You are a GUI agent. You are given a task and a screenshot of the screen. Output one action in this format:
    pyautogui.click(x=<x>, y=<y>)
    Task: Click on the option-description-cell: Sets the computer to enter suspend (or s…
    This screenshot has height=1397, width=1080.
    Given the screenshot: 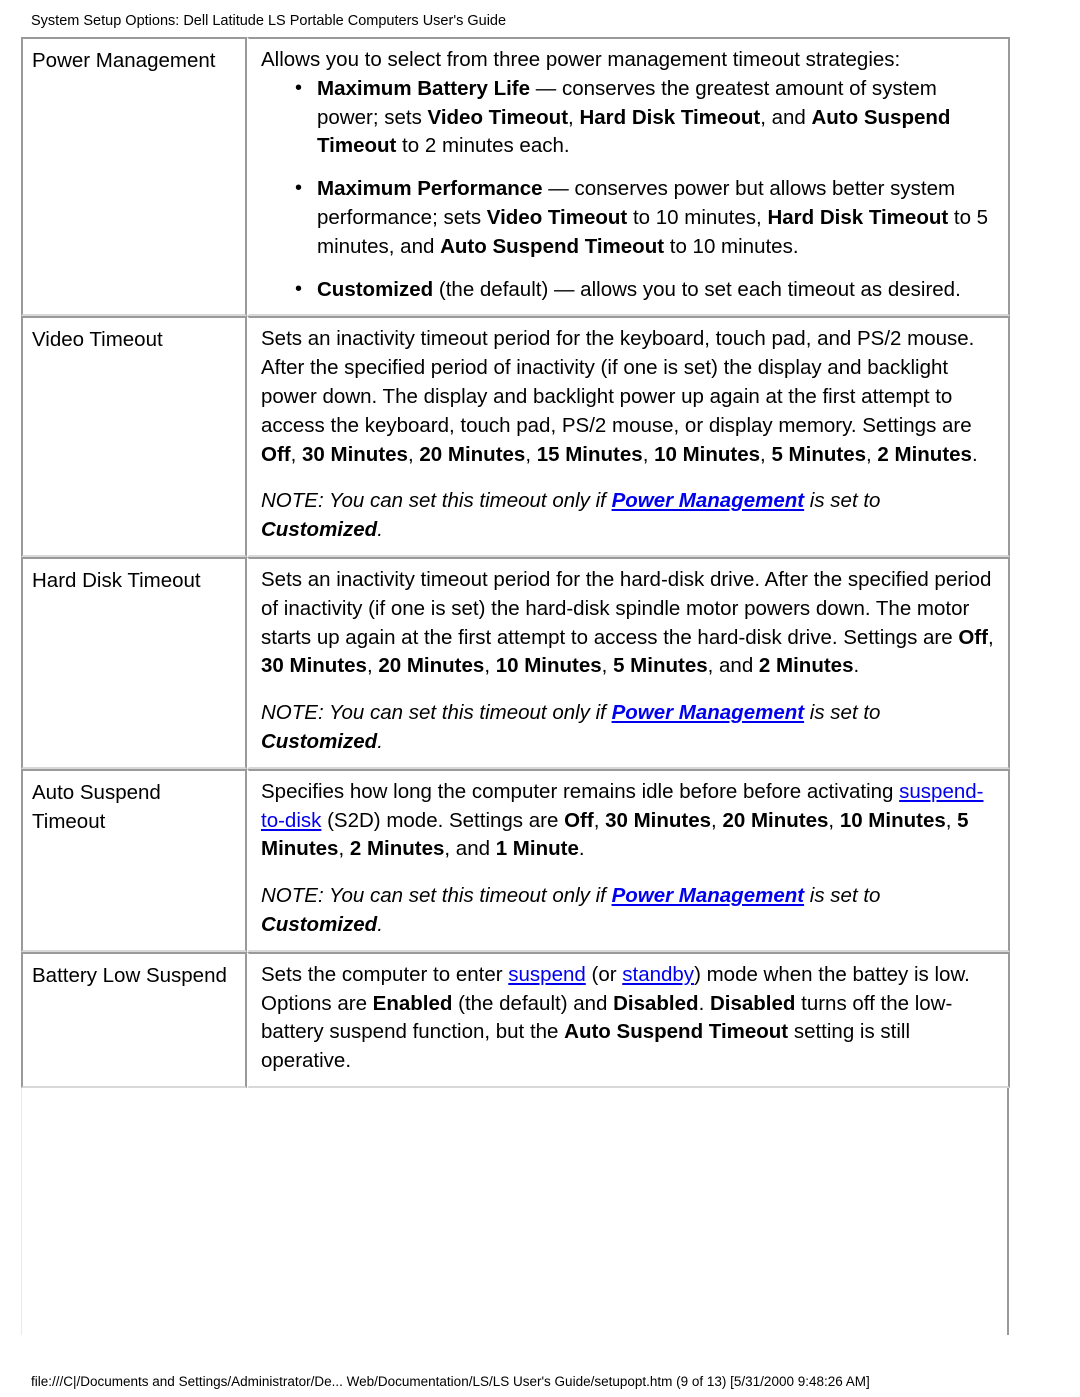 What is the action you would take?
    pyautogui.click(x=628, y=1019)
    